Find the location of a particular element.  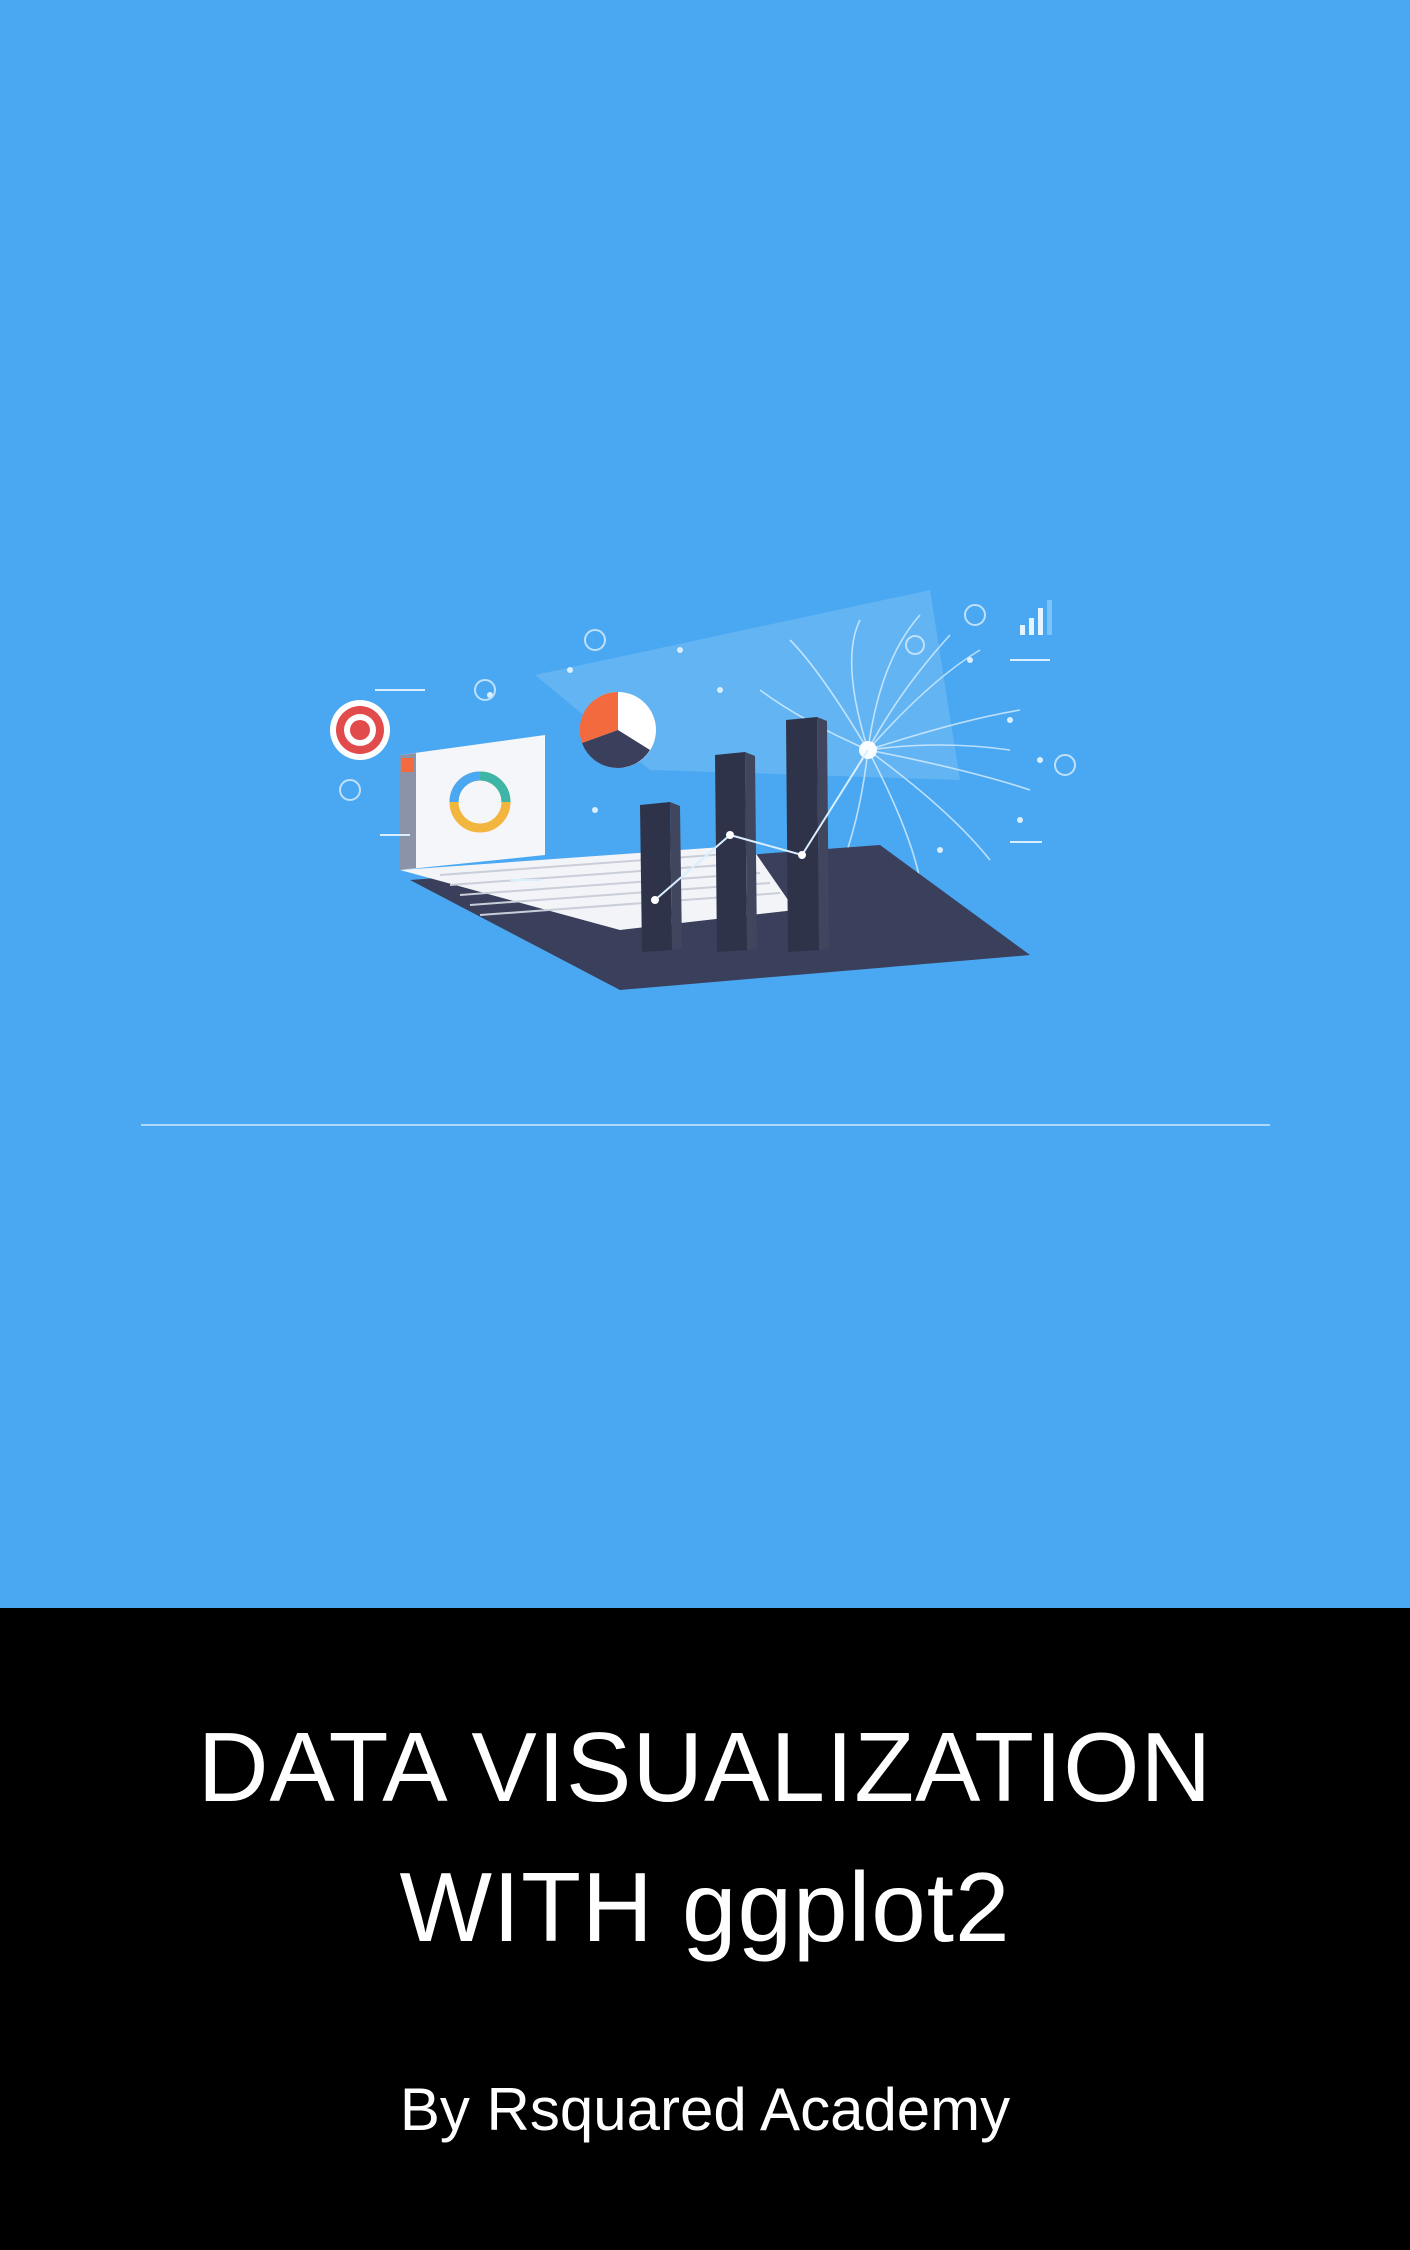

author-credit: By Rsquared Academy is located at coordinates (705, 2109).